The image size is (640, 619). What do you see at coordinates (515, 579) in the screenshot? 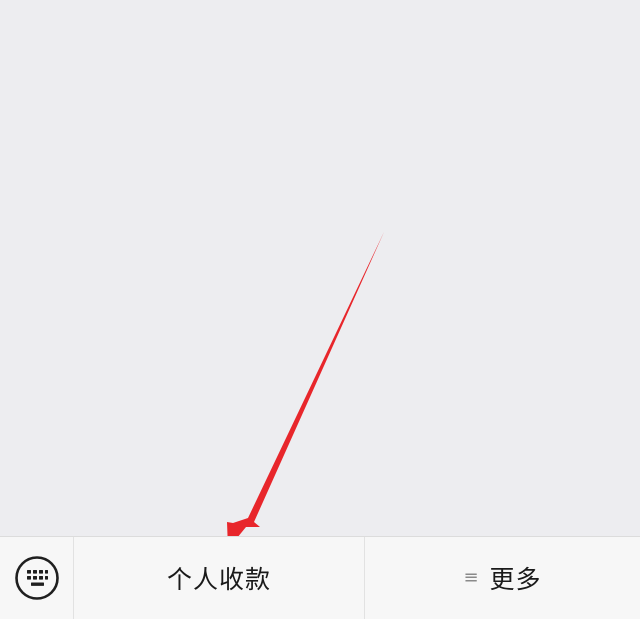
I see `menu-item-label: 更多` at bounding box center [515, 579].